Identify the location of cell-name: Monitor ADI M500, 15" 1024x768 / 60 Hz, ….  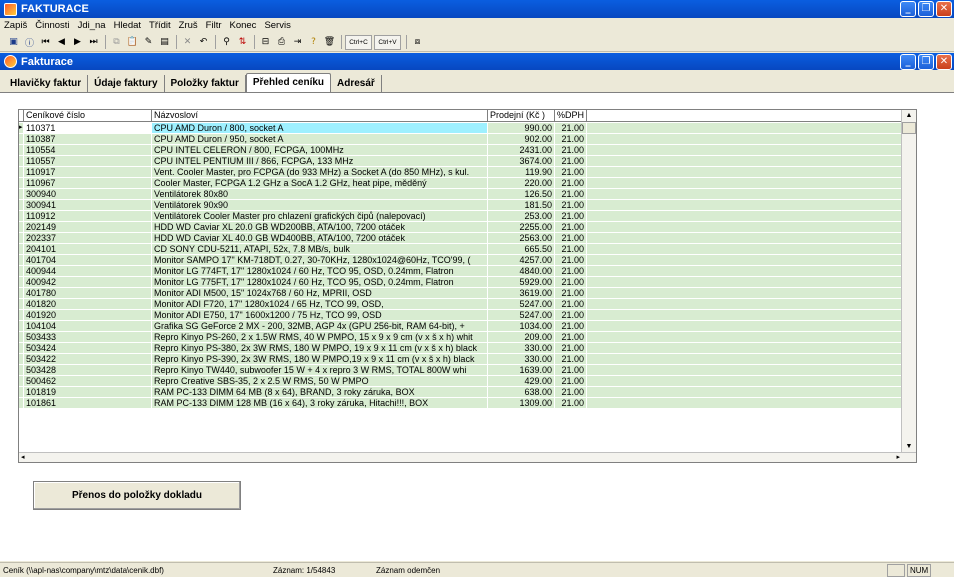
(320, 293).